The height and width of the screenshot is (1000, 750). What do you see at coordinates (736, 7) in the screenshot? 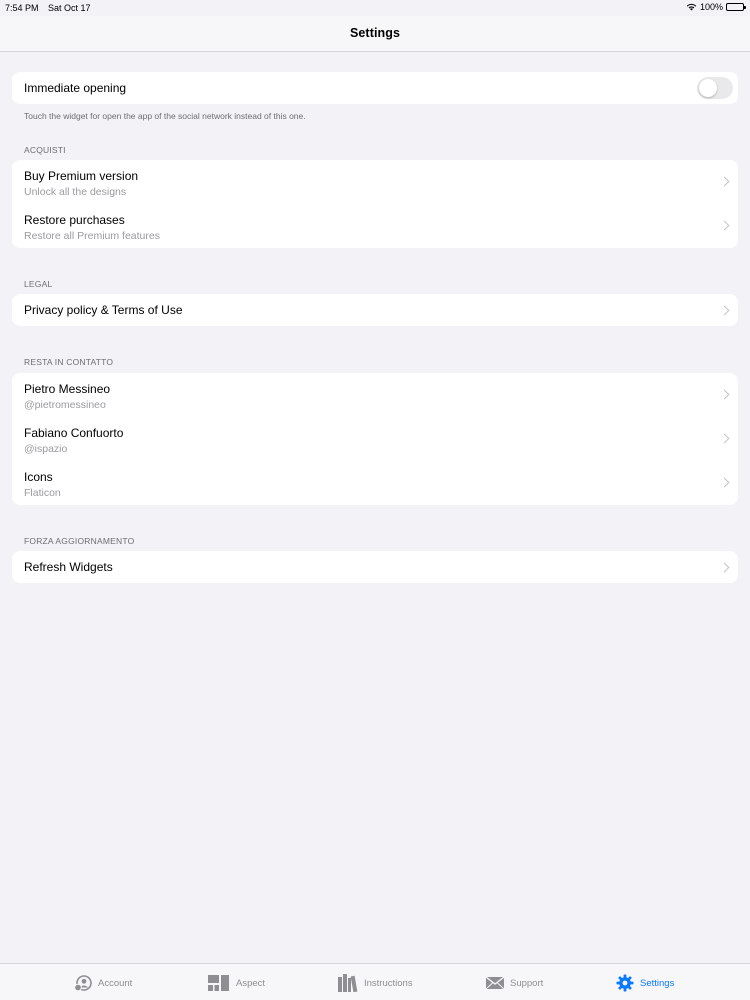
I see `battery-icon` at bounding box center [736, 7].